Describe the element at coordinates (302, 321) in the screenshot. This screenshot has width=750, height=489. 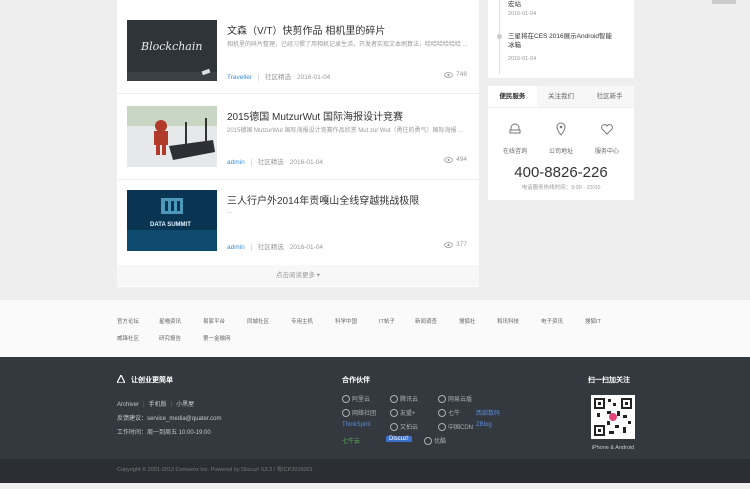
I see `friend-link: 专用主机` at that location.